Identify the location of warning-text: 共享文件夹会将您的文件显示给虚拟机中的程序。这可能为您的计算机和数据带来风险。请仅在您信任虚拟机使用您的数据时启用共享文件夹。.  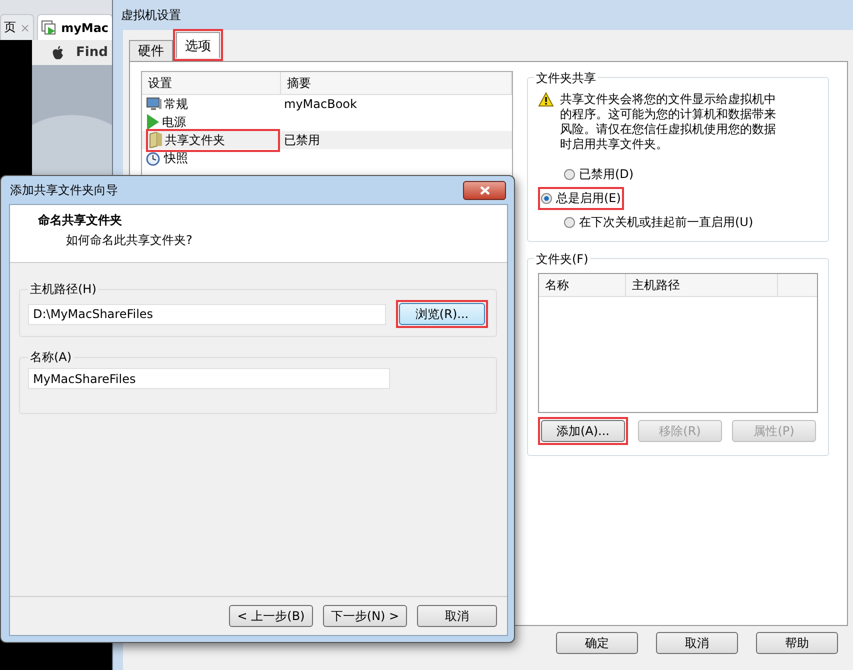
(668, 122).